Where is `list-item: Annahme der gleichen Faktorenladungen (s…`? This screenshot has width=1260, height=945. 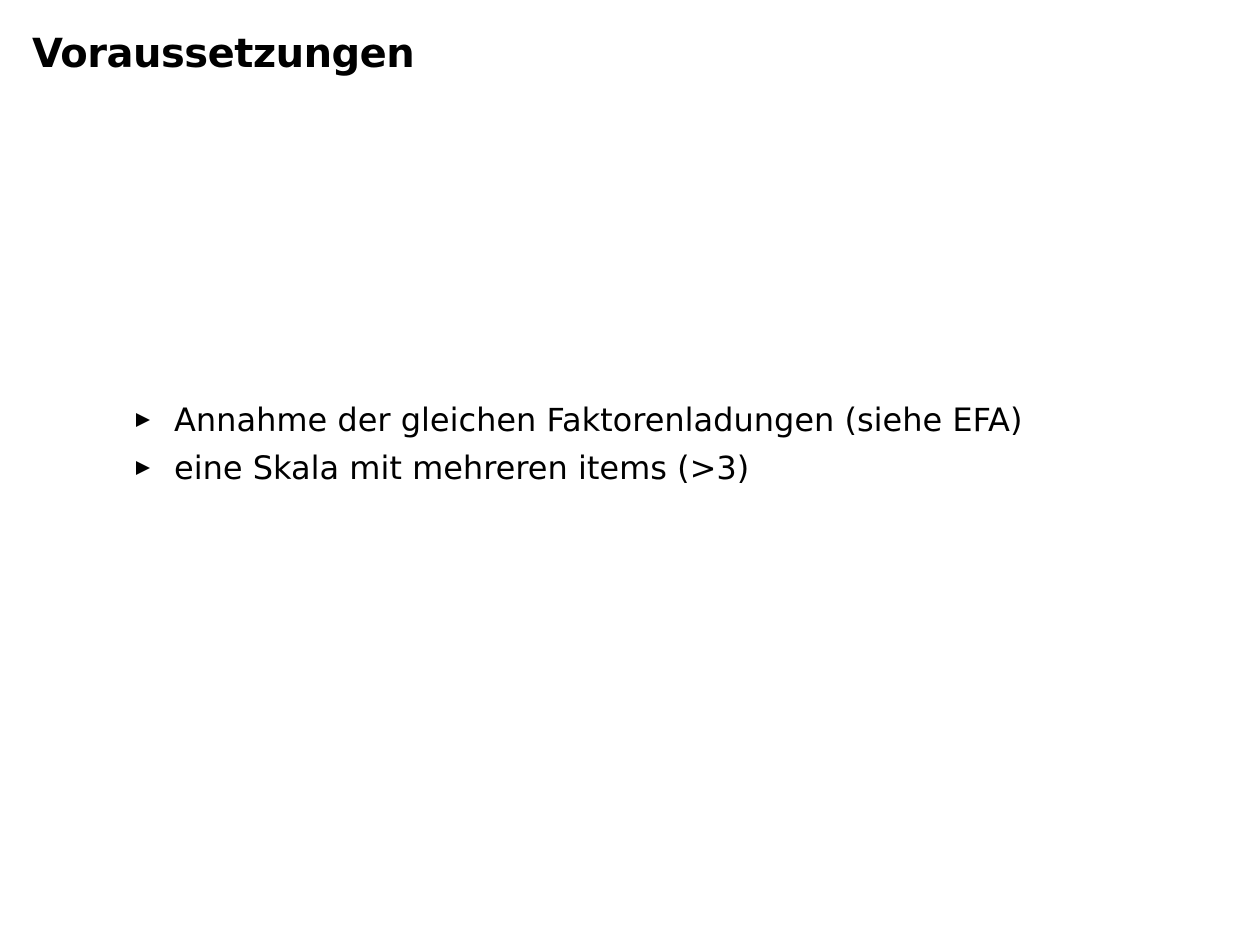
list-item: Annahme der gleichen Faktorenladungen (s… is located at coordinates (579, 420).